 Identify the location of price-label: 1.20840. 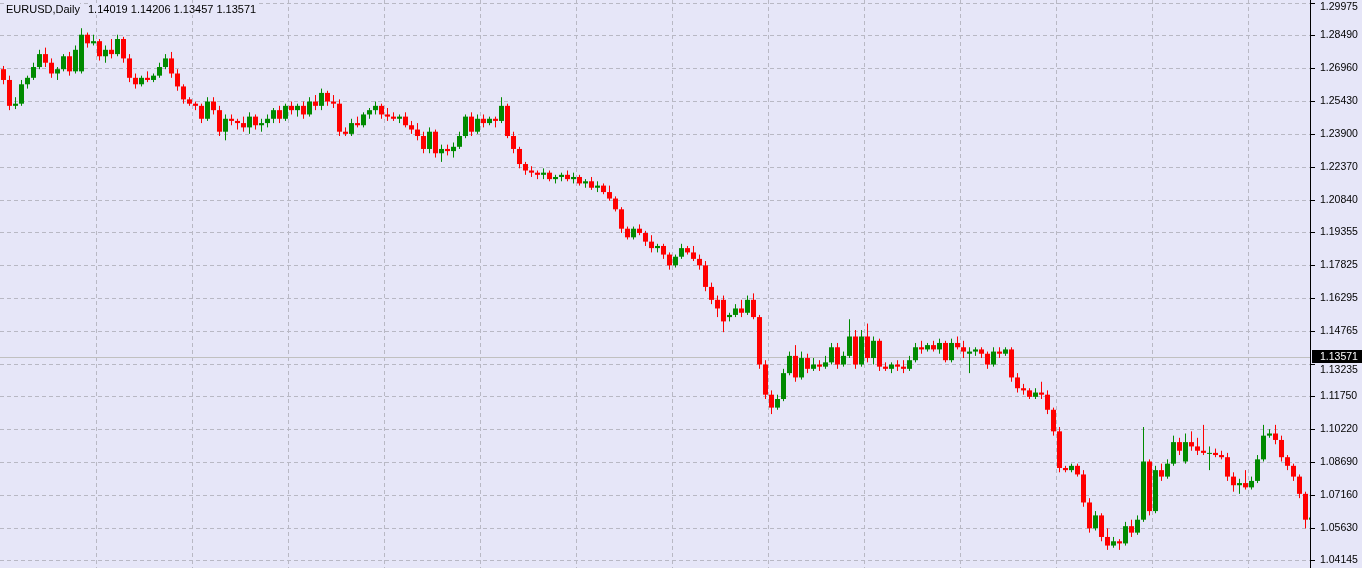
(1339, 199).